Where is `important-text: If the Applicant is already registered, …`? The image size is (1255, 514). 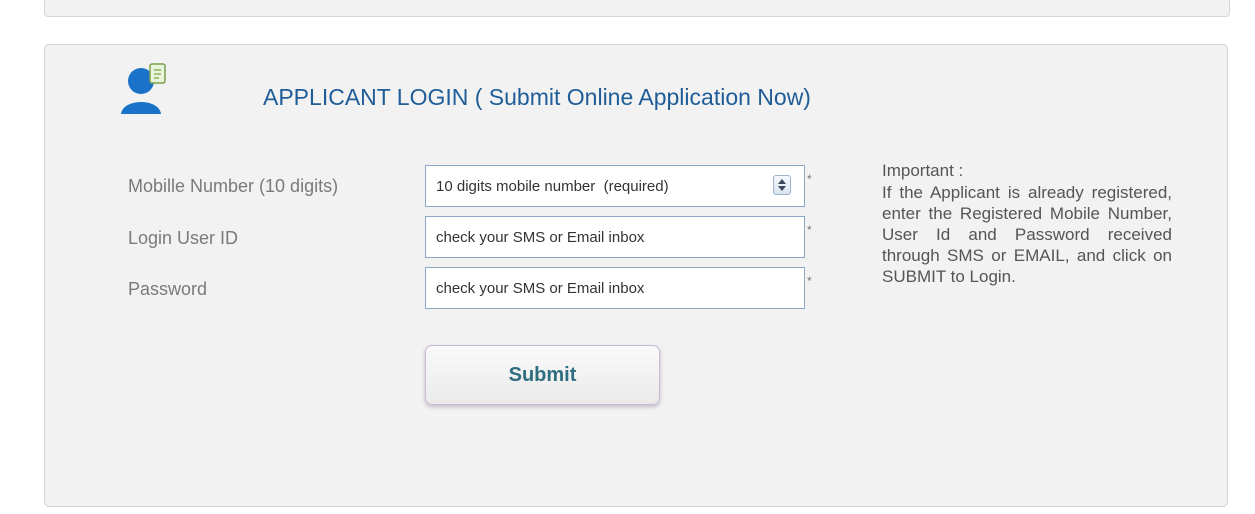 important-text: If the Applicant is already registered, … is located at coordinates (1027, 234).